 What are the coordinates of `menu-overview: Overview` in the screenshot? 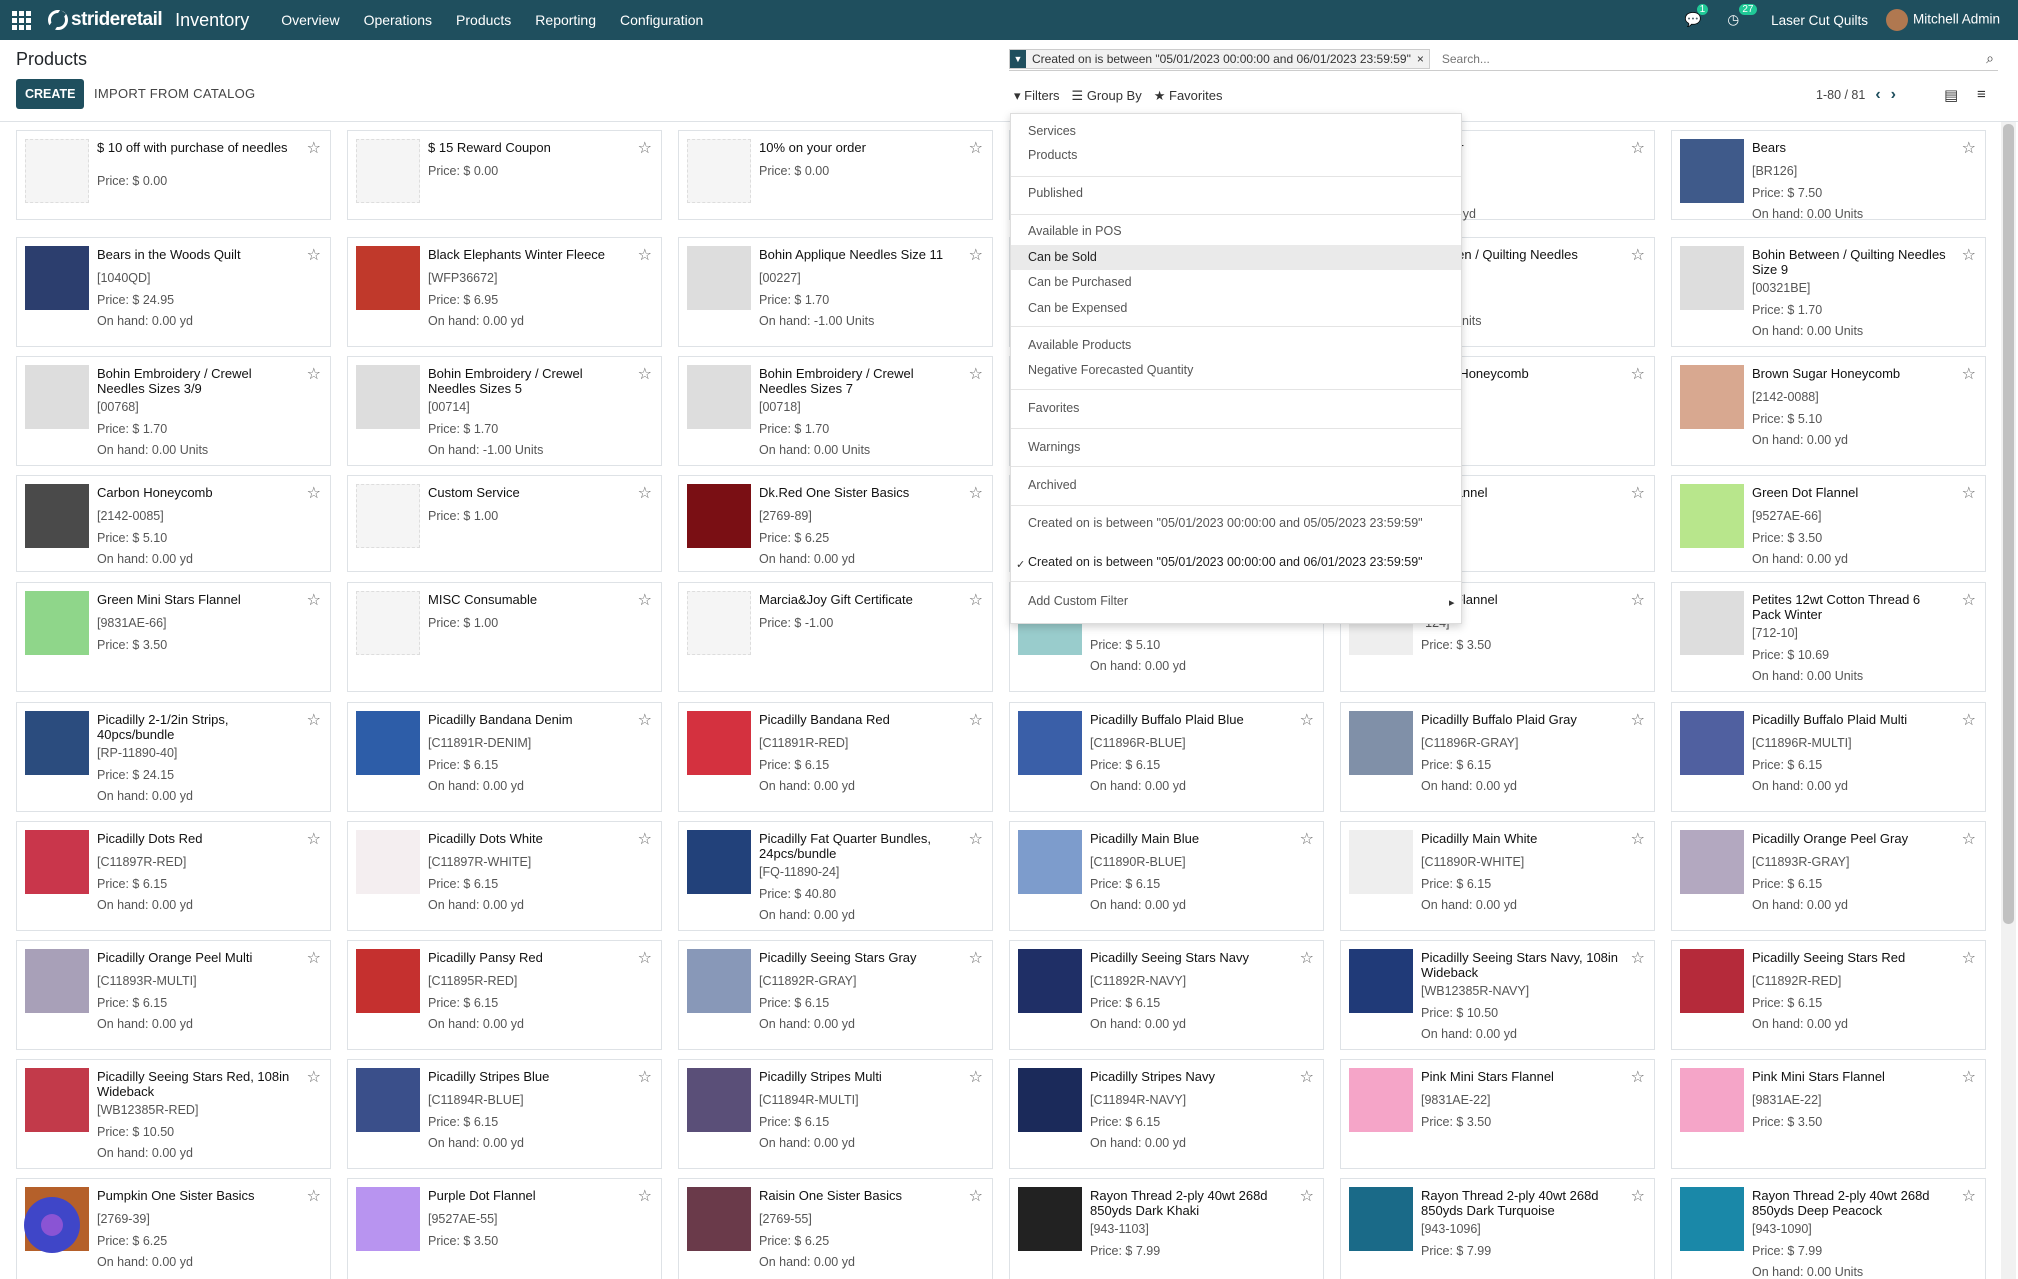 It's located at (310, 20).